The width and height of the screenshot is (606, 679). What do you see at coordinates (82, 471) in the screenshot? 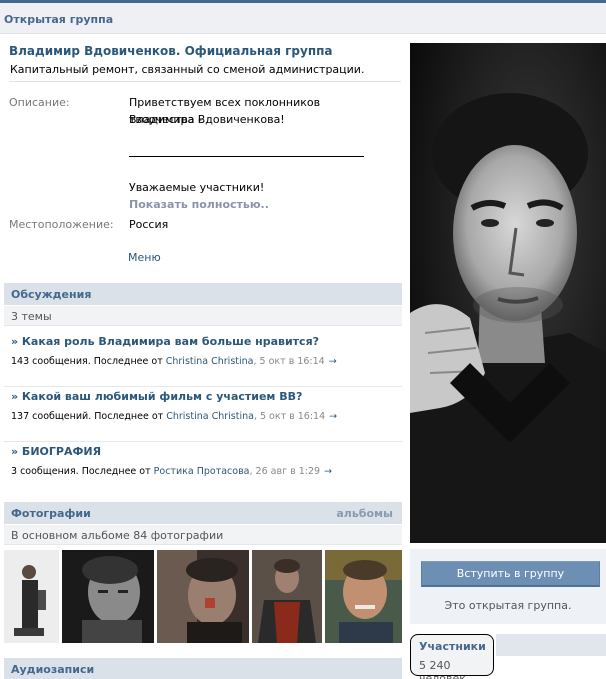
I see `topic-messages: 3 сообщения. Последнее от` at bounding box center [82, 471].